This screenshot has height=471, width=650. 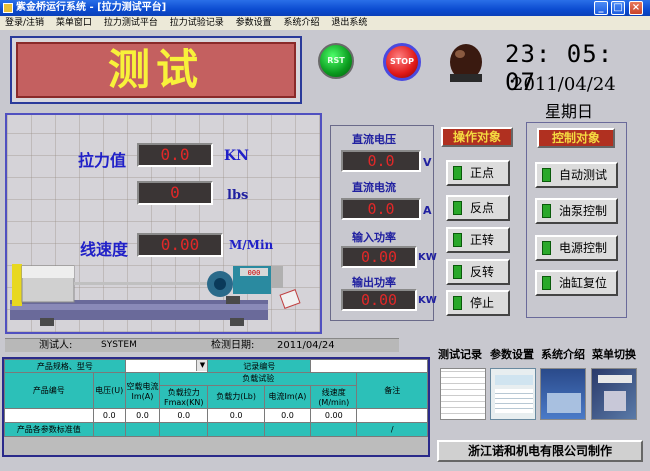 What do you see at coordinates (576, 211) in the screenshot?
I see `oil-pump-button: 油泵控制` at bounding box center [576, 211].